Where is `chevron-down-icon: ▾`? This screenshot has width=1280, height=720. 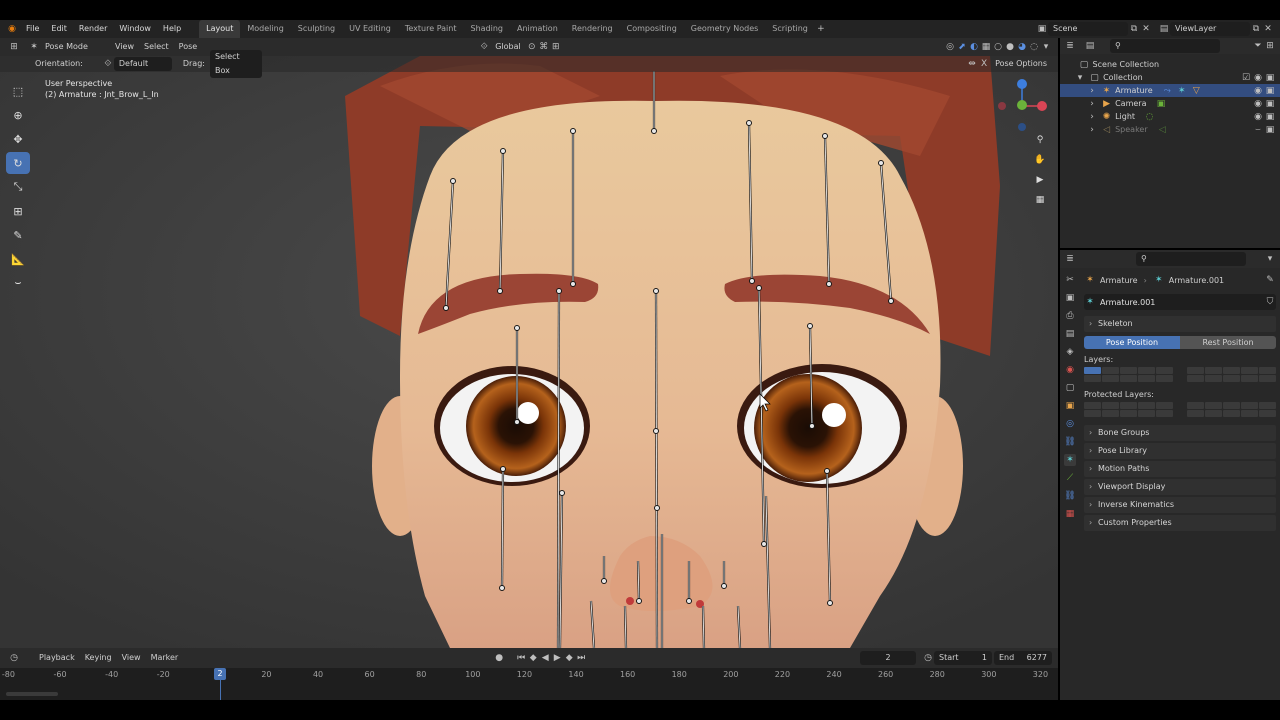
chevron-down-icon: ▾ is located at coordinates (1080, 78).